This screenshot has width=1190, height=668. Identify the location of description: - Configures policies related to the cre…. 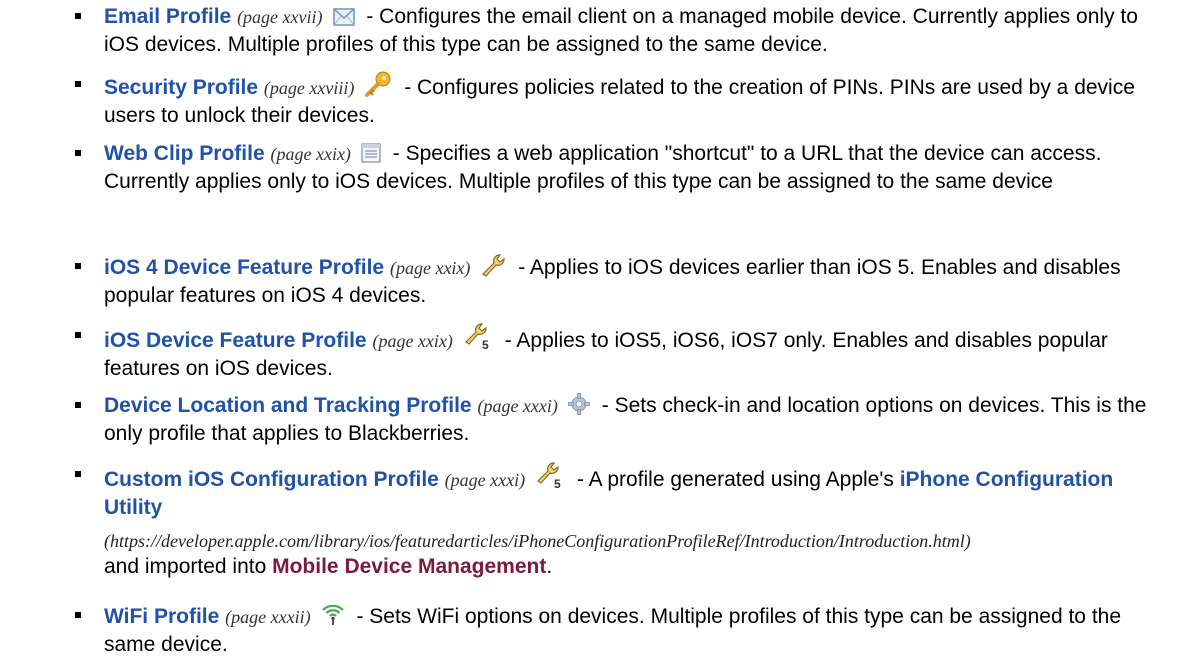
(619, 101).